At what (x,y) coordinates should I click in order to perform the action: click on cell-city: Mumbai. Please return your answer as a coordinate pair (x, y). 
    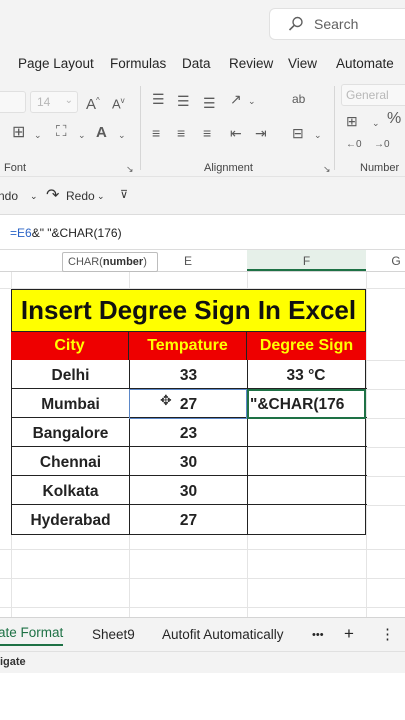
    Looking at the image, I should click on (71, 403).